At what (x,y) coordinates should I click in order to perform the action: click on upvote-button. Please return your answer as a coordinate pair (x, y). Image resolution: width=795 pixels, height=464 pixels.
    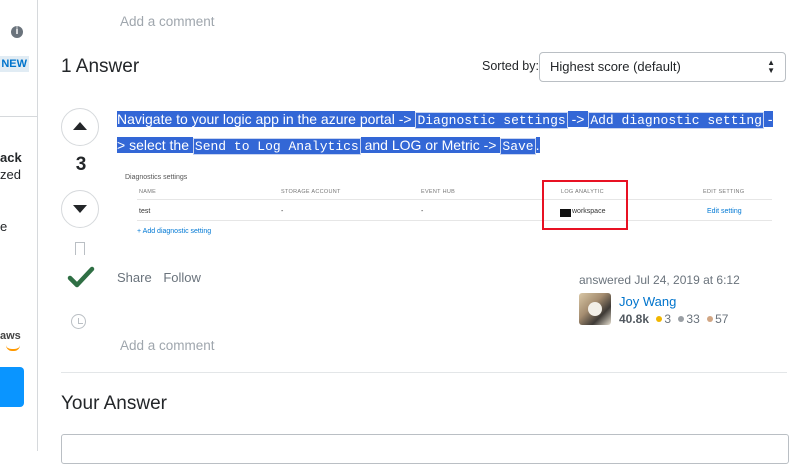
    Looking at the image, I should click on (80, 127).